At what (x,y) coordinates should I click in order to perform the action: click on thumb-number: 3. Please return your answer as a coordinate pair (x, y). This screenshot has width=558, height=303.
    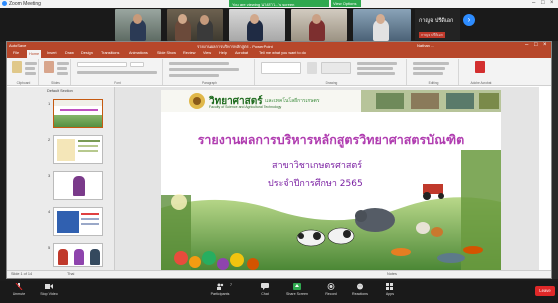
    Looking at the image, I should click on (49, 175).